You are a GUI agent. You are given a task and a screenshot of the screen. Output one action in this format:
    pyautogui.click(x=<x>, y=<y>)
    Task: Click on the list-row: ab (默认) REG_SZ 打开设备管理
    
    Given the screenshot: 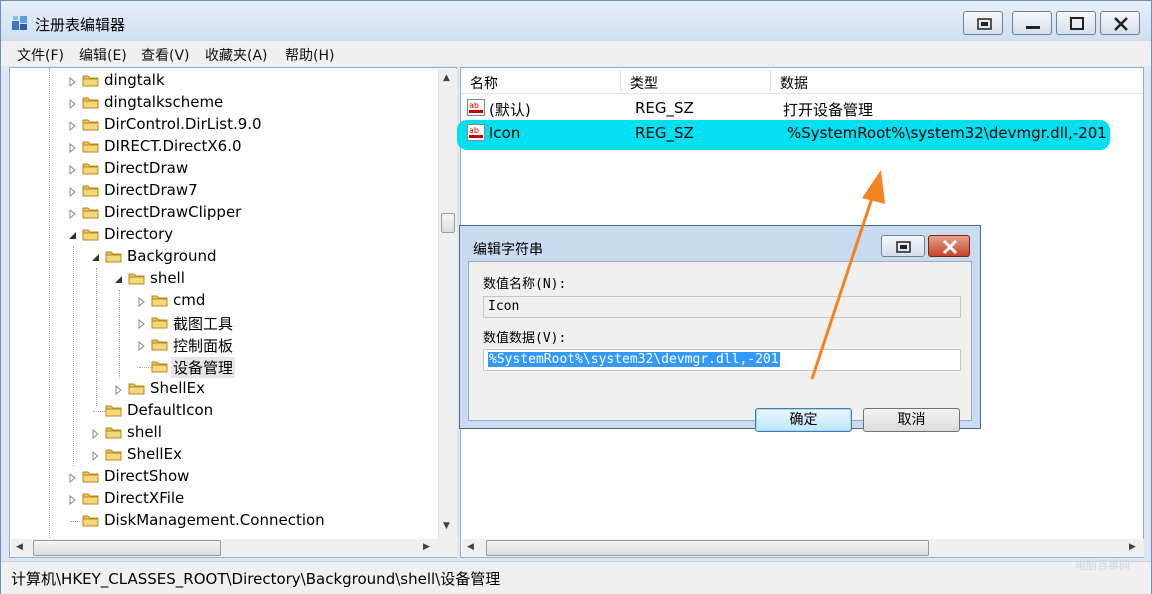 What is the action you would take?
    pyautogui.click(x=801, y=108)
    